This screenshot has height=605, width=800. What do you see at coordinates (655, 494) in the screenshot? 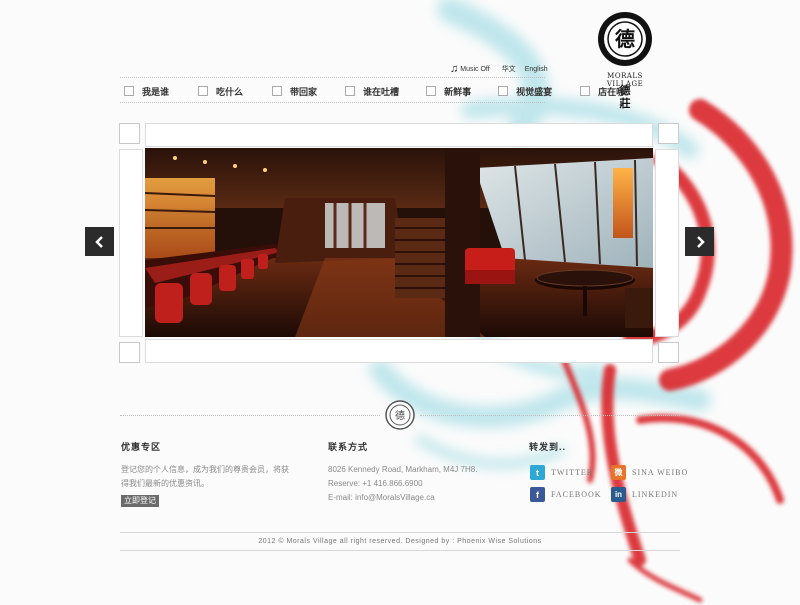
I see `share-label: LINKEDIN` at bounding box center [655, 494].